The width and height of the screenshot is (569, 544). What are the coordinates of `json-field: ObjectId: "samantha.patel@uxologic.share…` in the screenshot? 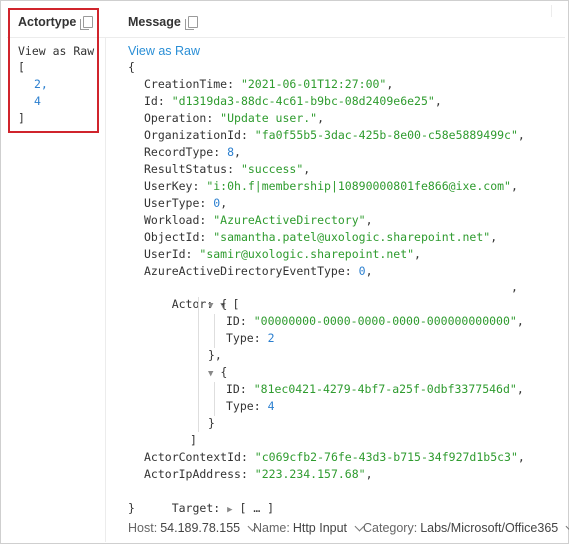 It's located at (321, 237).